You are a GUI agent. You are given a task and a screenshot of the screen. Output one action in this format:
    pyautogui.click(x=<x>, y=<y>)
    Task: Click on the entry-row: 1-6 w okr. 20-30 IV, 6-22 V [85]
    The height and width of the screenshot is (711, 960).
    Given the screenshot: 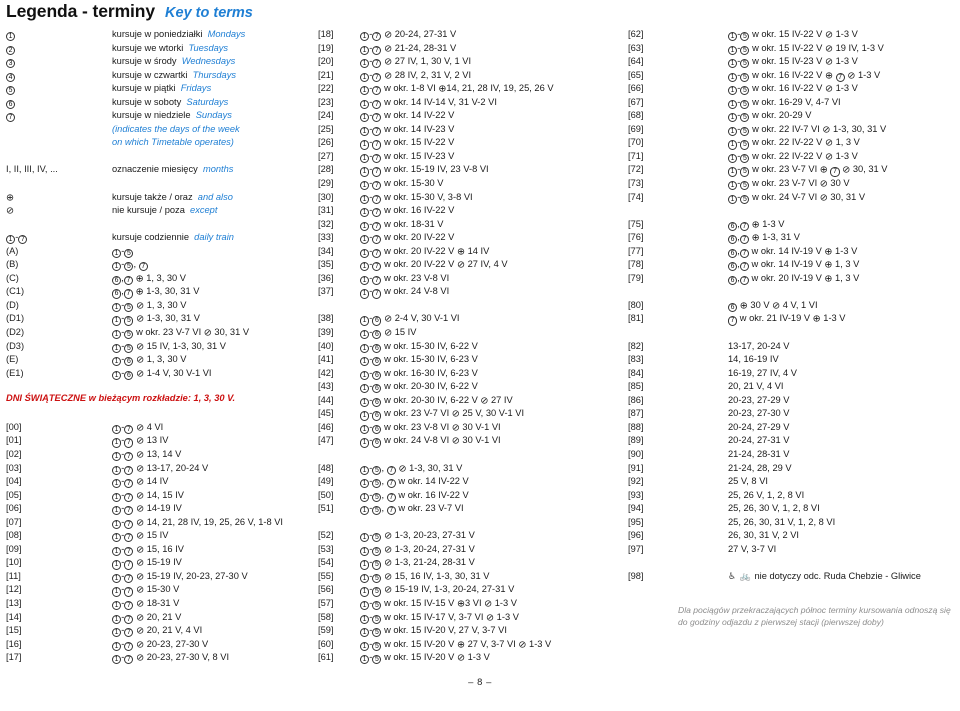 What is the action you would take?
    pyautogui.click(x=510, y=387)
    